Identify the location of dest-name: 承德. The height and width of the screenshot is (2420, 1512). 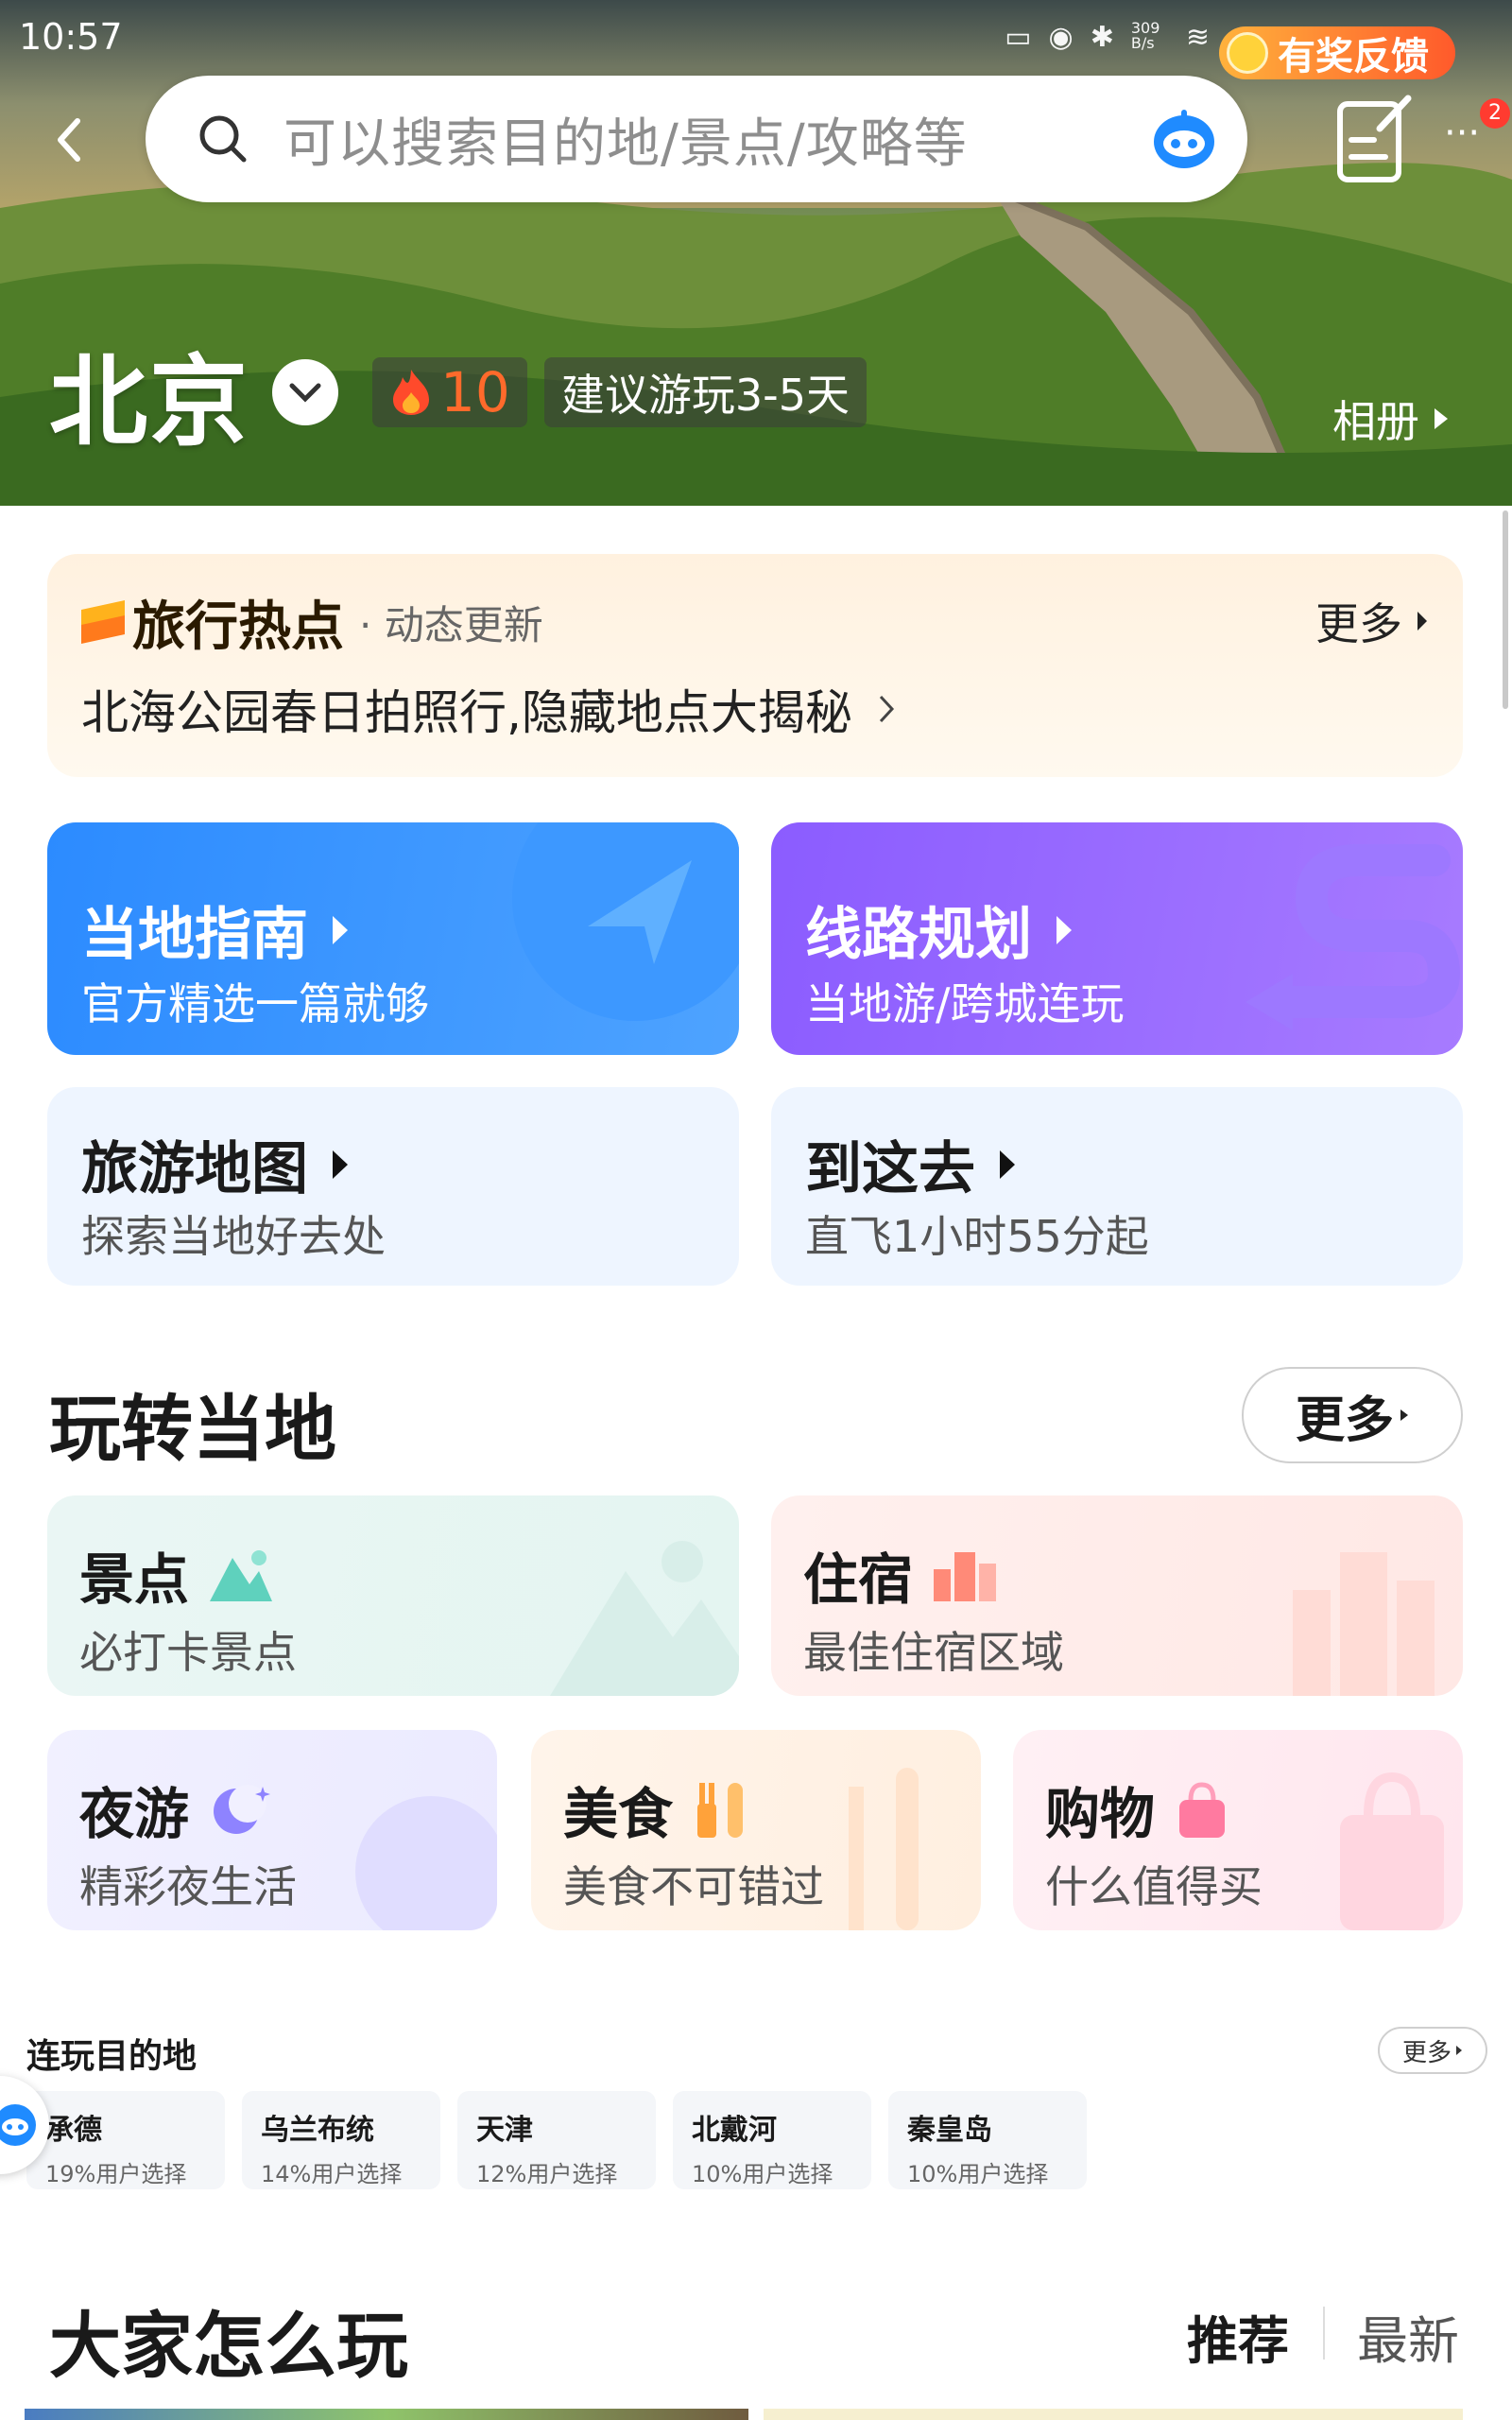
(73, 2131).